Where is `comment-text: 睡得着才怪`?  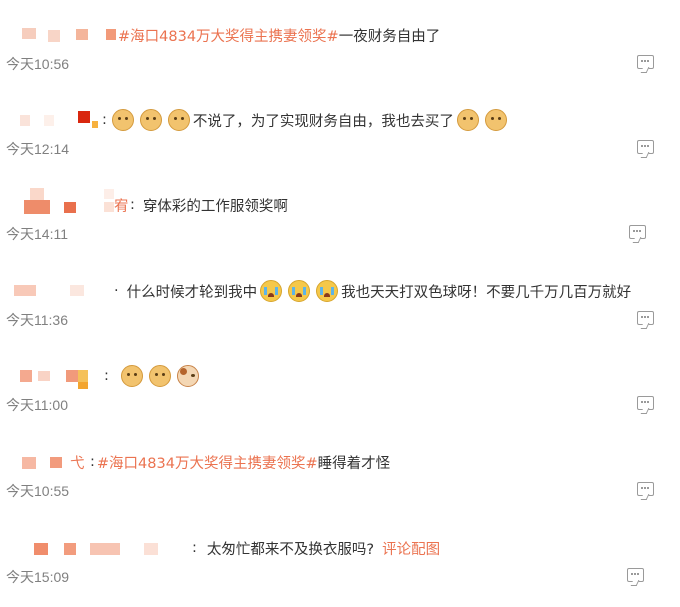
comment-text: 睡得着才怪 is located at coordinates (354, 463).